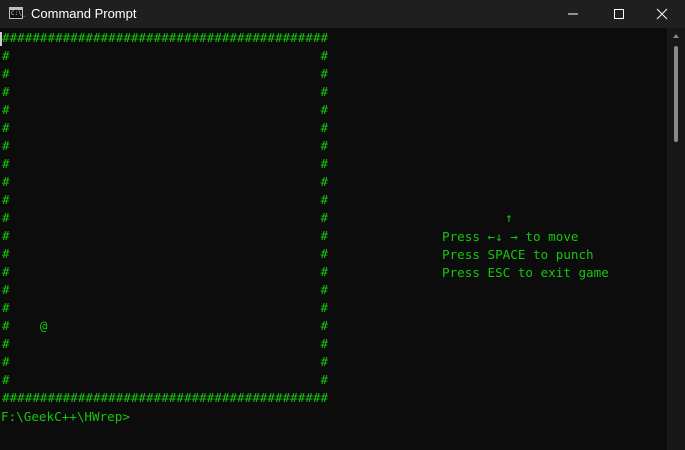 This screenshot has width=685, height=450. I want to click on minimize-button, so click(573, 14).